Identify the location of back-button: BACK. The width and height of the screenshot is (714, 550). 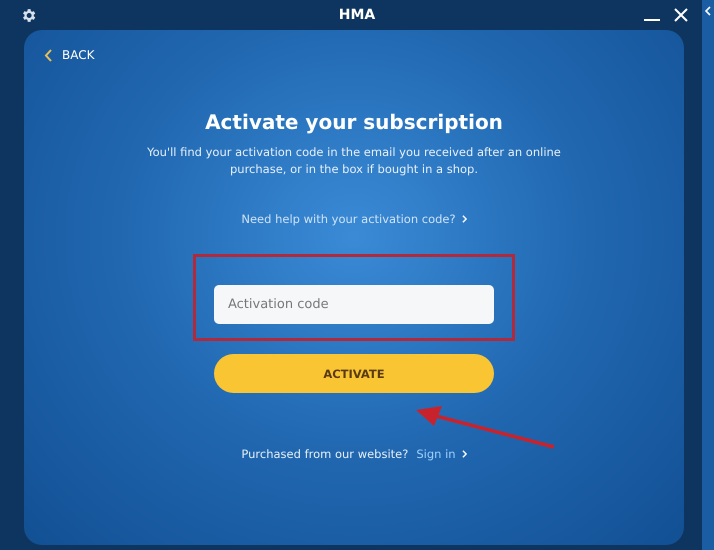
(69, 55).